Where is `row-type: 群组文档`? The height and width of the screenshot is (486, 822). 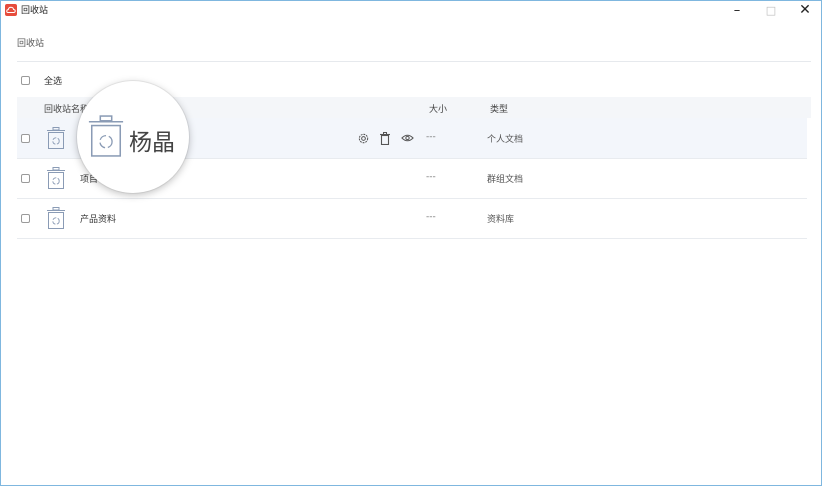
row-type: 群组文档 is located at coordinates (505, 180).